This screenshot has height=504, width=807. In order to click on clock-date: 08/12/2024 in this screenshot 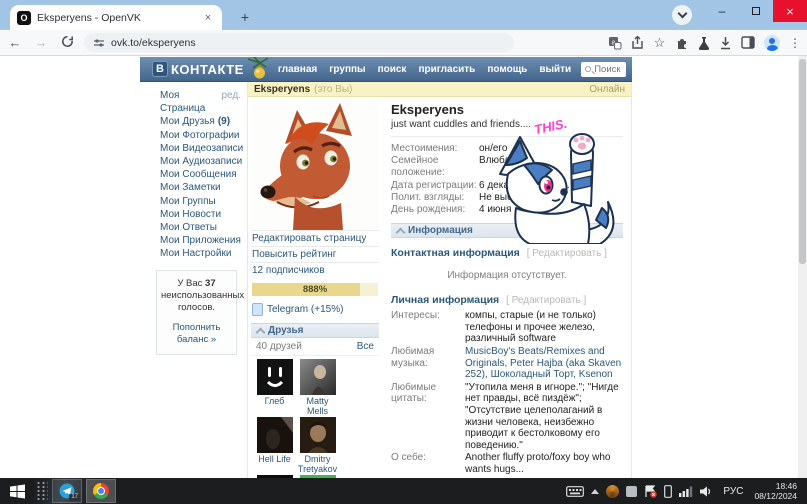, I will do `click(775, 496)`.